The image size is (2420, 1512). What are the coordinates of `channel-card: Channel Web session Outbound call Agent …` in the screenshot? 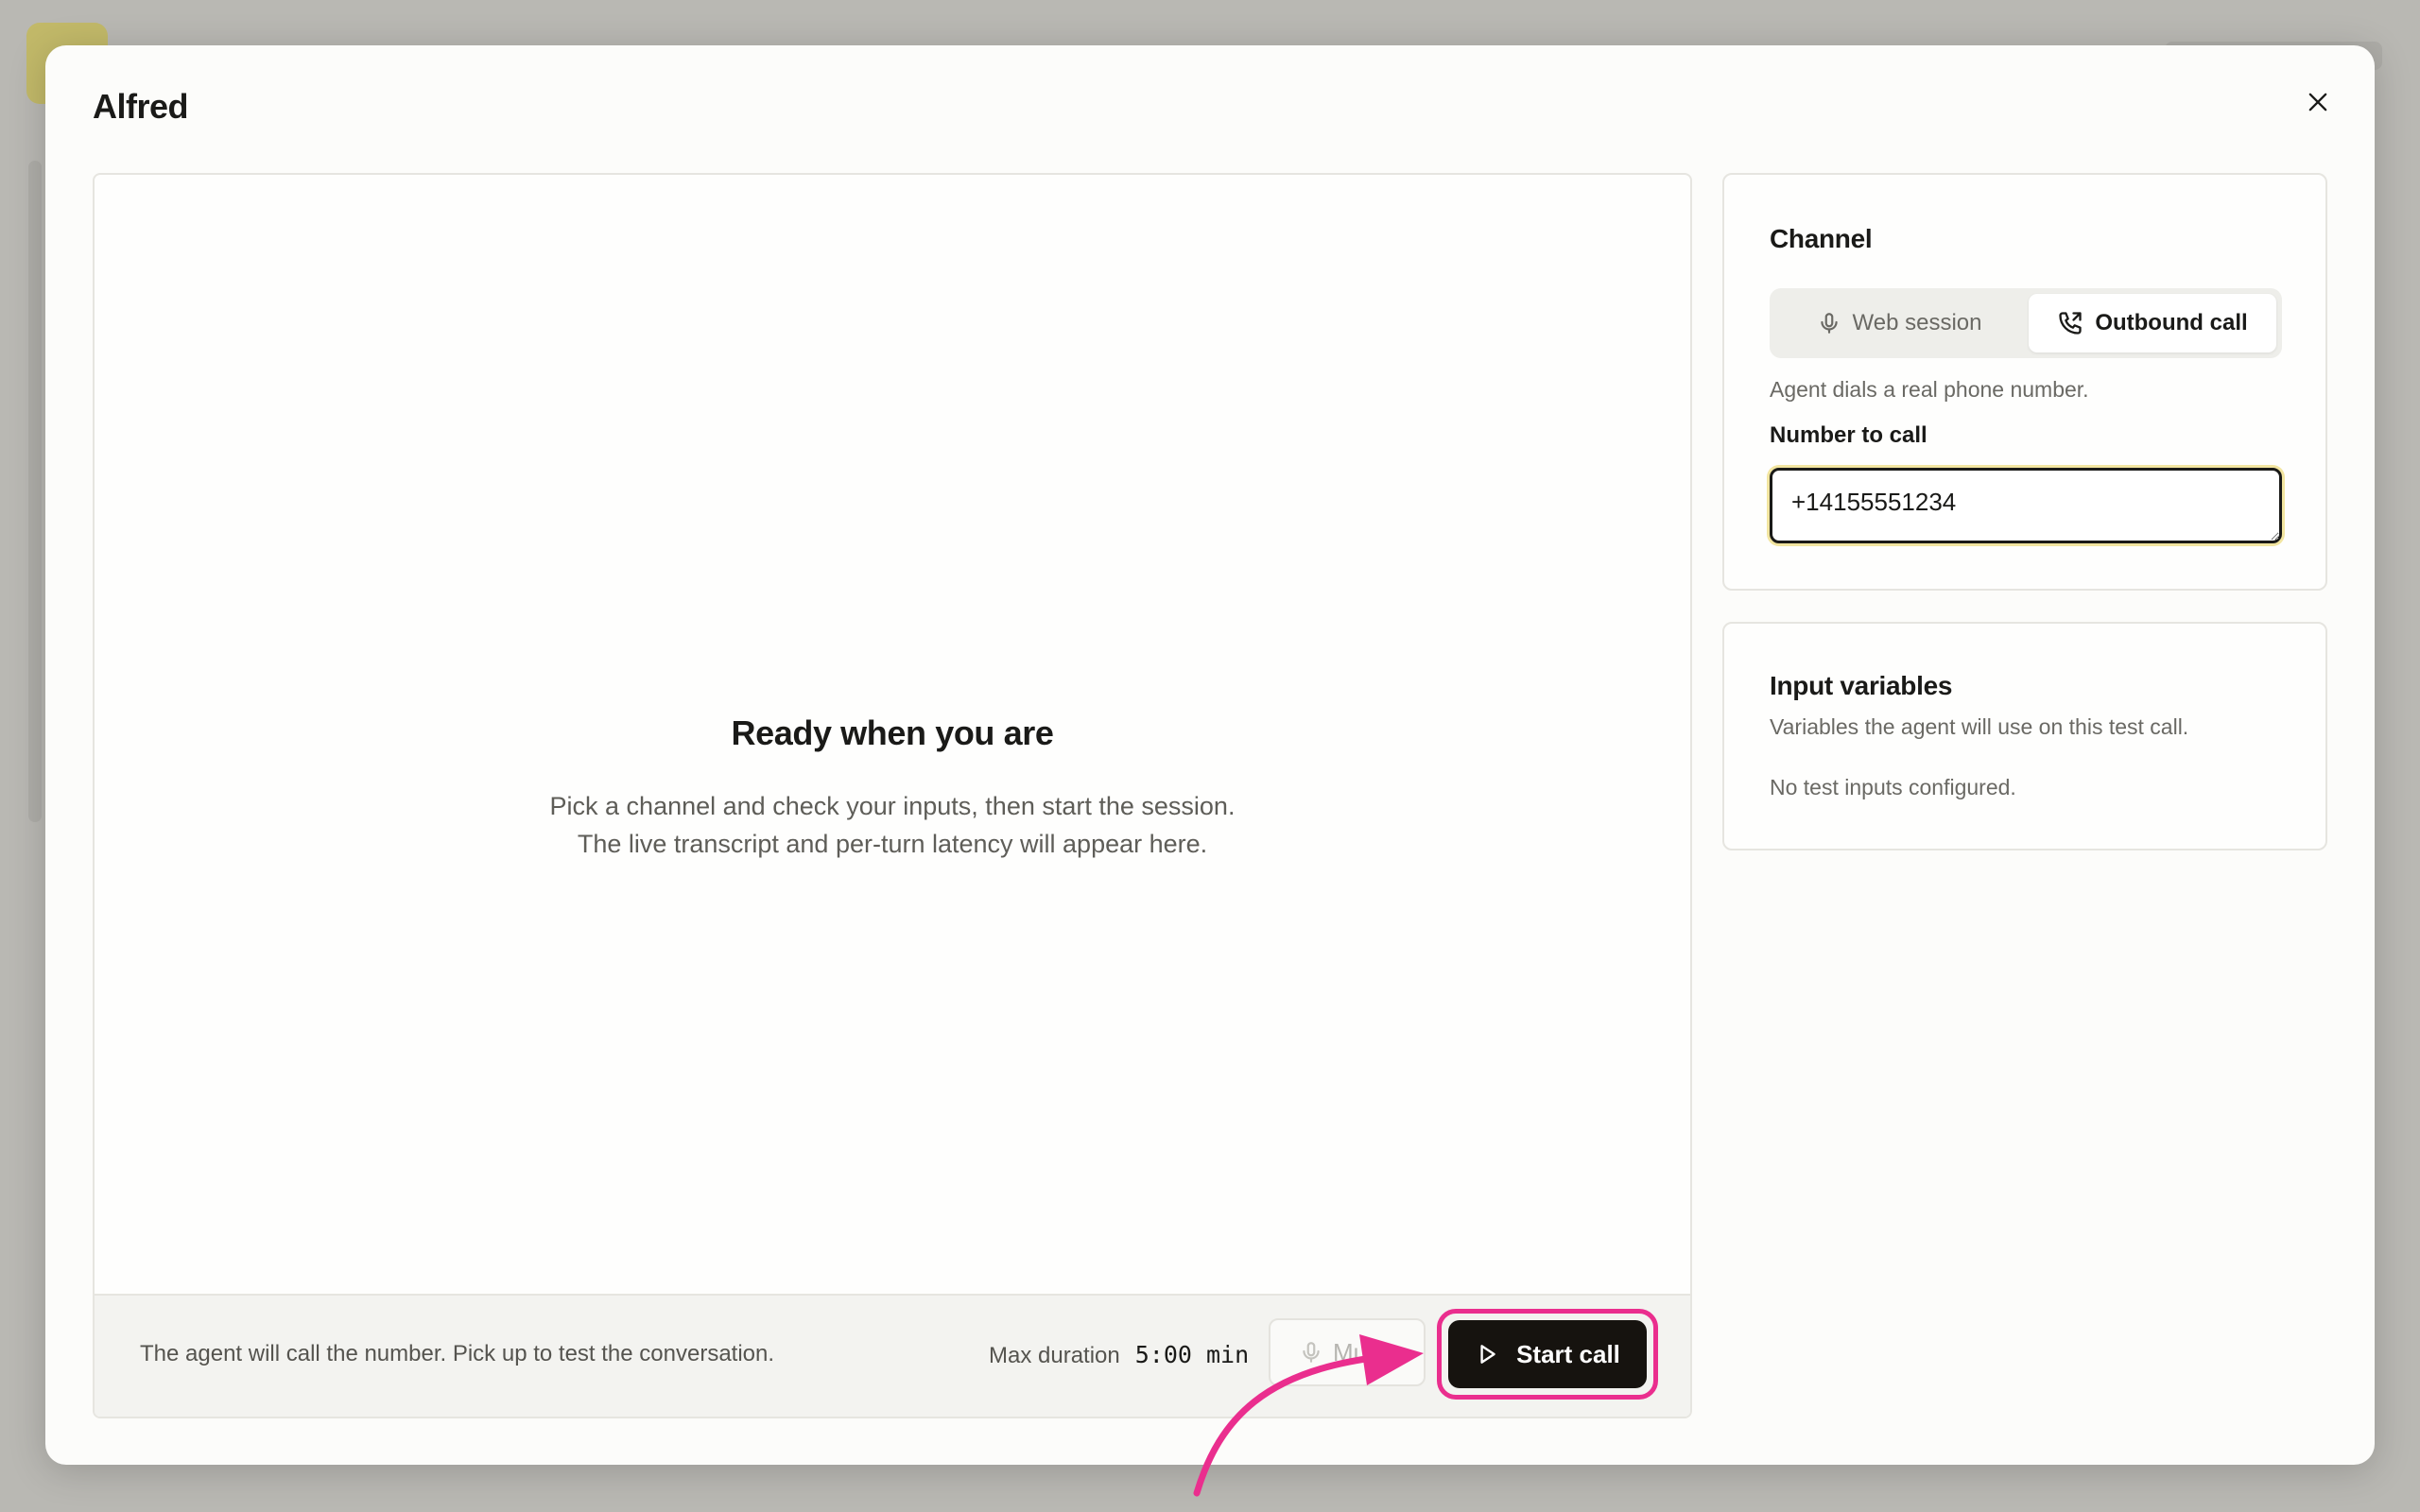 It's located at (2024, 382).